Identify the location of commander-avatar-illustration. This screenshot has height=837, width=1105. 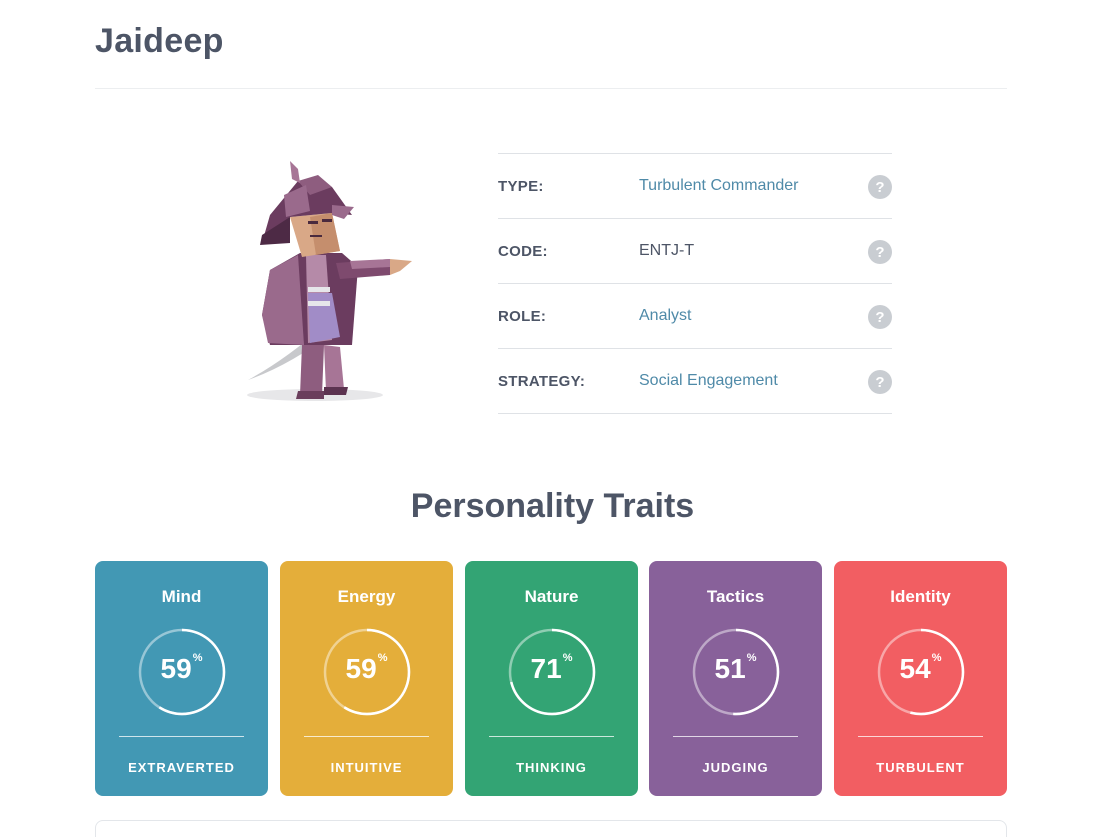
(329, 281).